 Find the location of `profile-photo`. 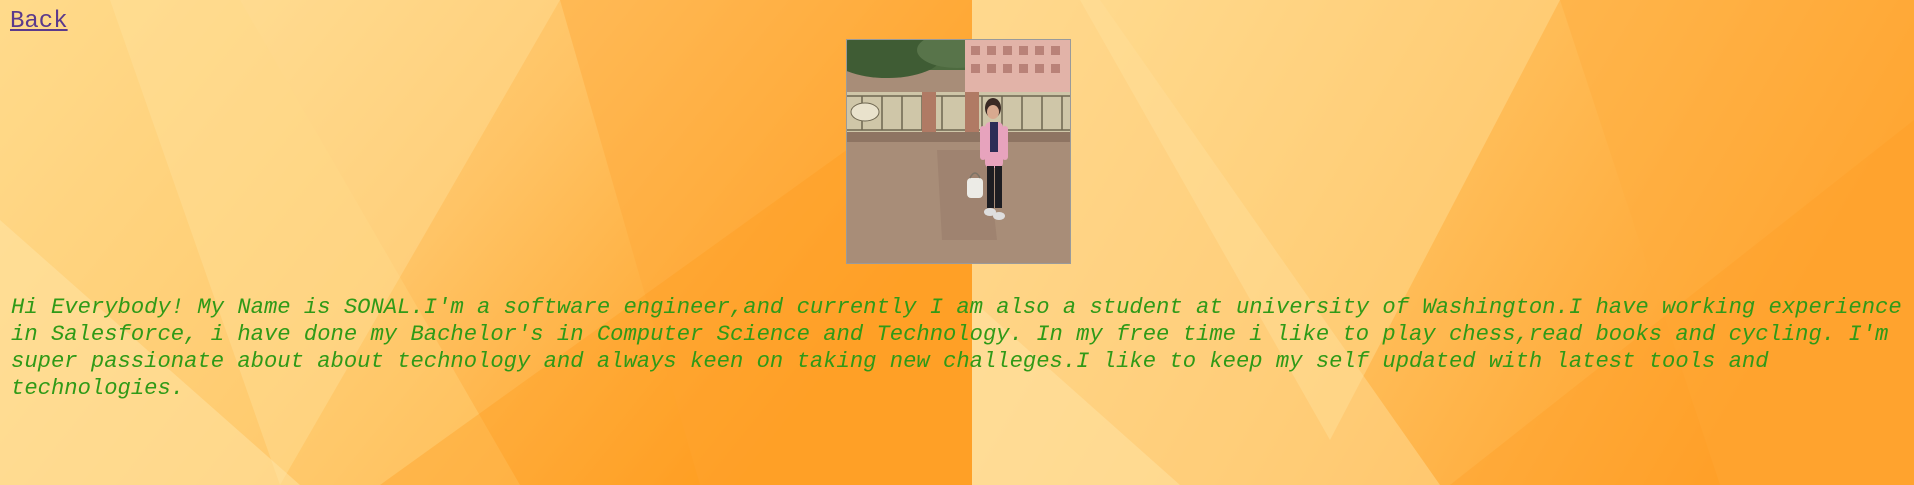

profile-photo is located at coordinates (958, 151).